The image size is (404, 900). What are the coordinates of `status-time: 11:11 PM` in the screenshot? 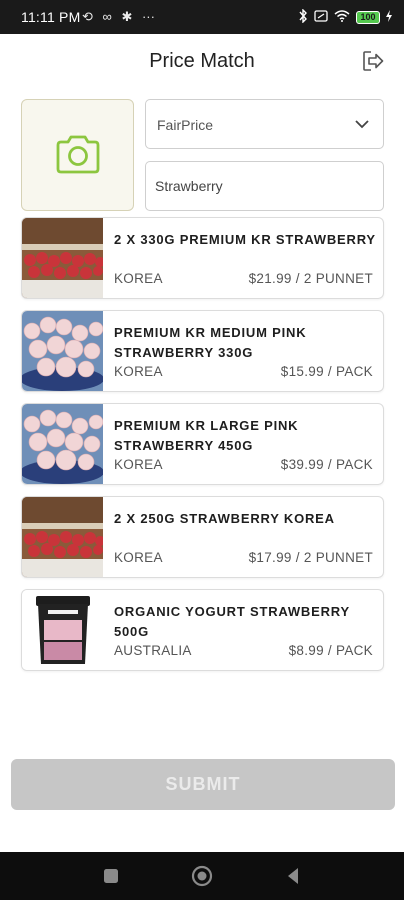 It's located at (51, 17).